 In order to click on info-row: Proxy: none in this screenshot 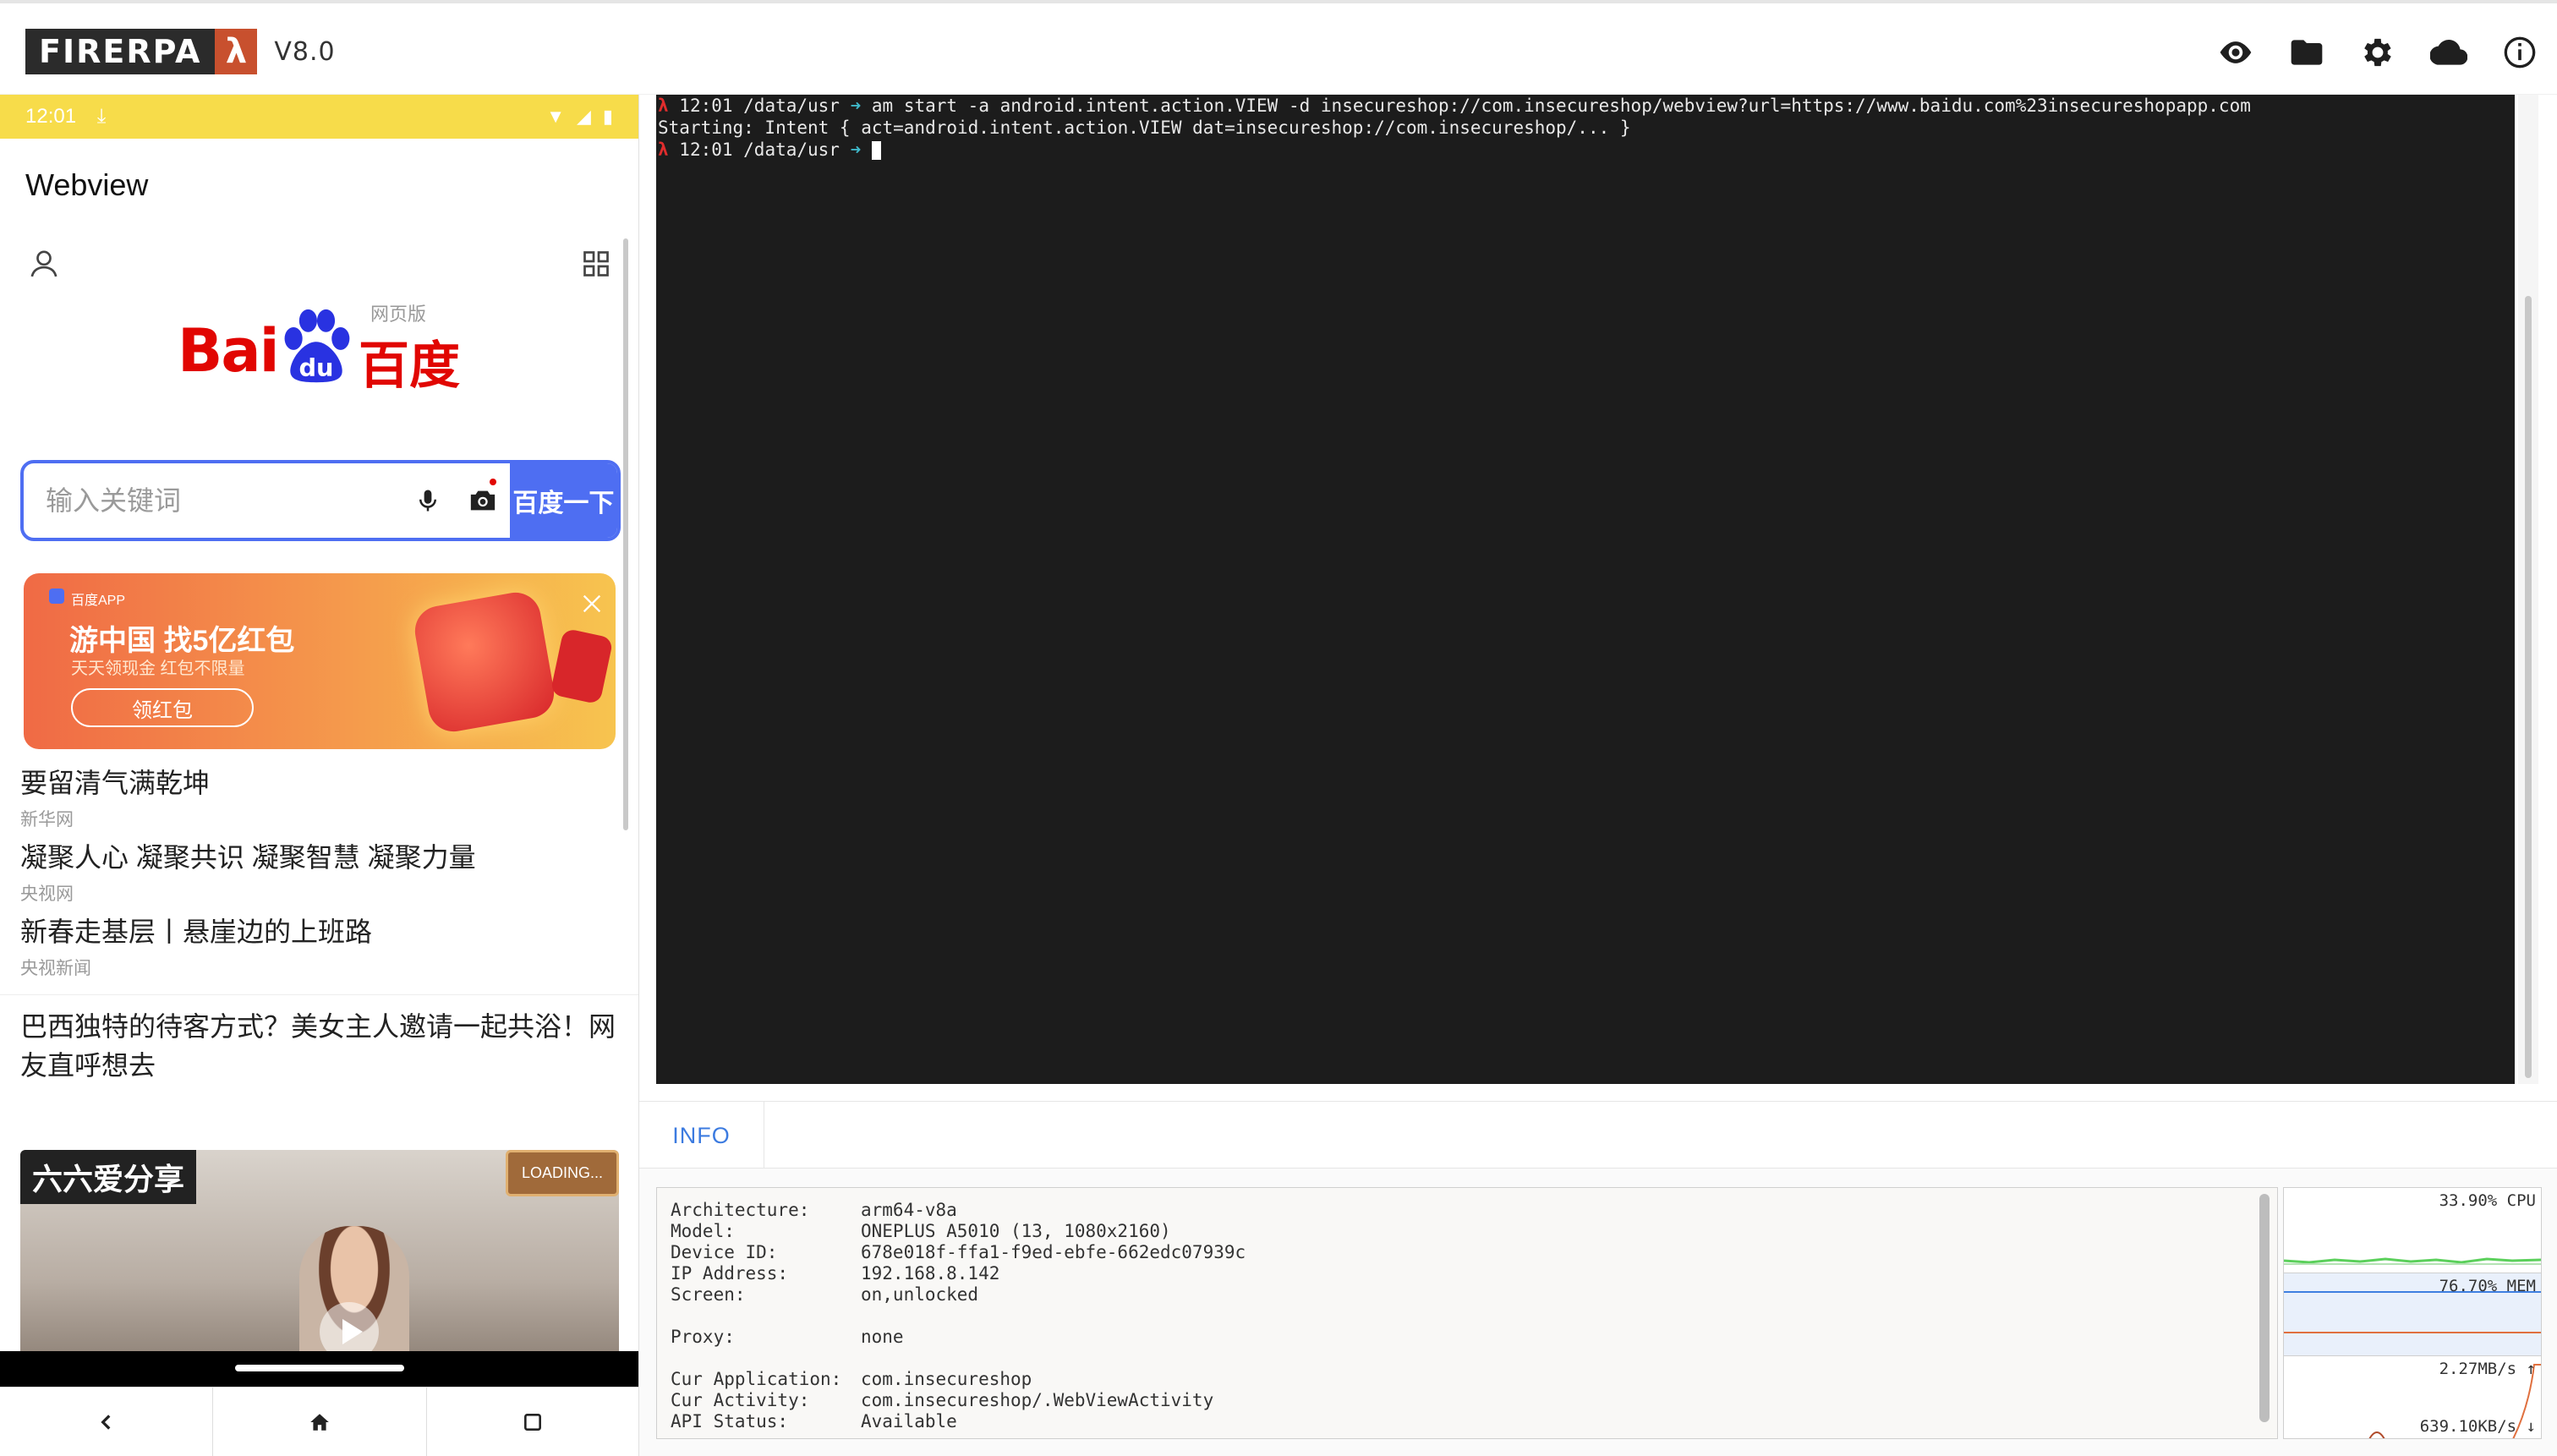, I will do `click(1474, 1338)`.